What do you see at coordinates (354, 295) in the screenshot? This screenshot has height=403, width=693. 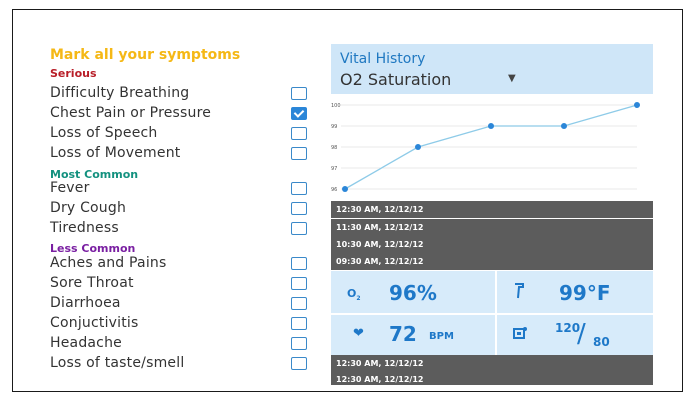 I see `o2-icon: O2` at bounding box center [354, 295].